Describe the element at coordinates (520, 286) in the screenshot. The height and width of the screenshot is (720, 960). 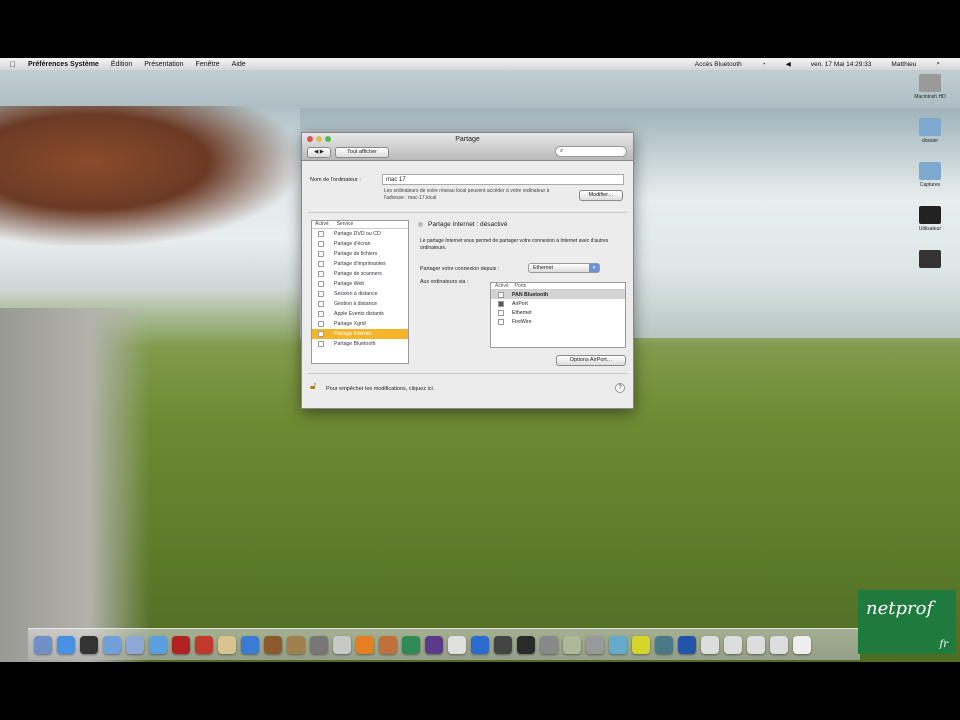
I see `header-ports: Ports` at that location.